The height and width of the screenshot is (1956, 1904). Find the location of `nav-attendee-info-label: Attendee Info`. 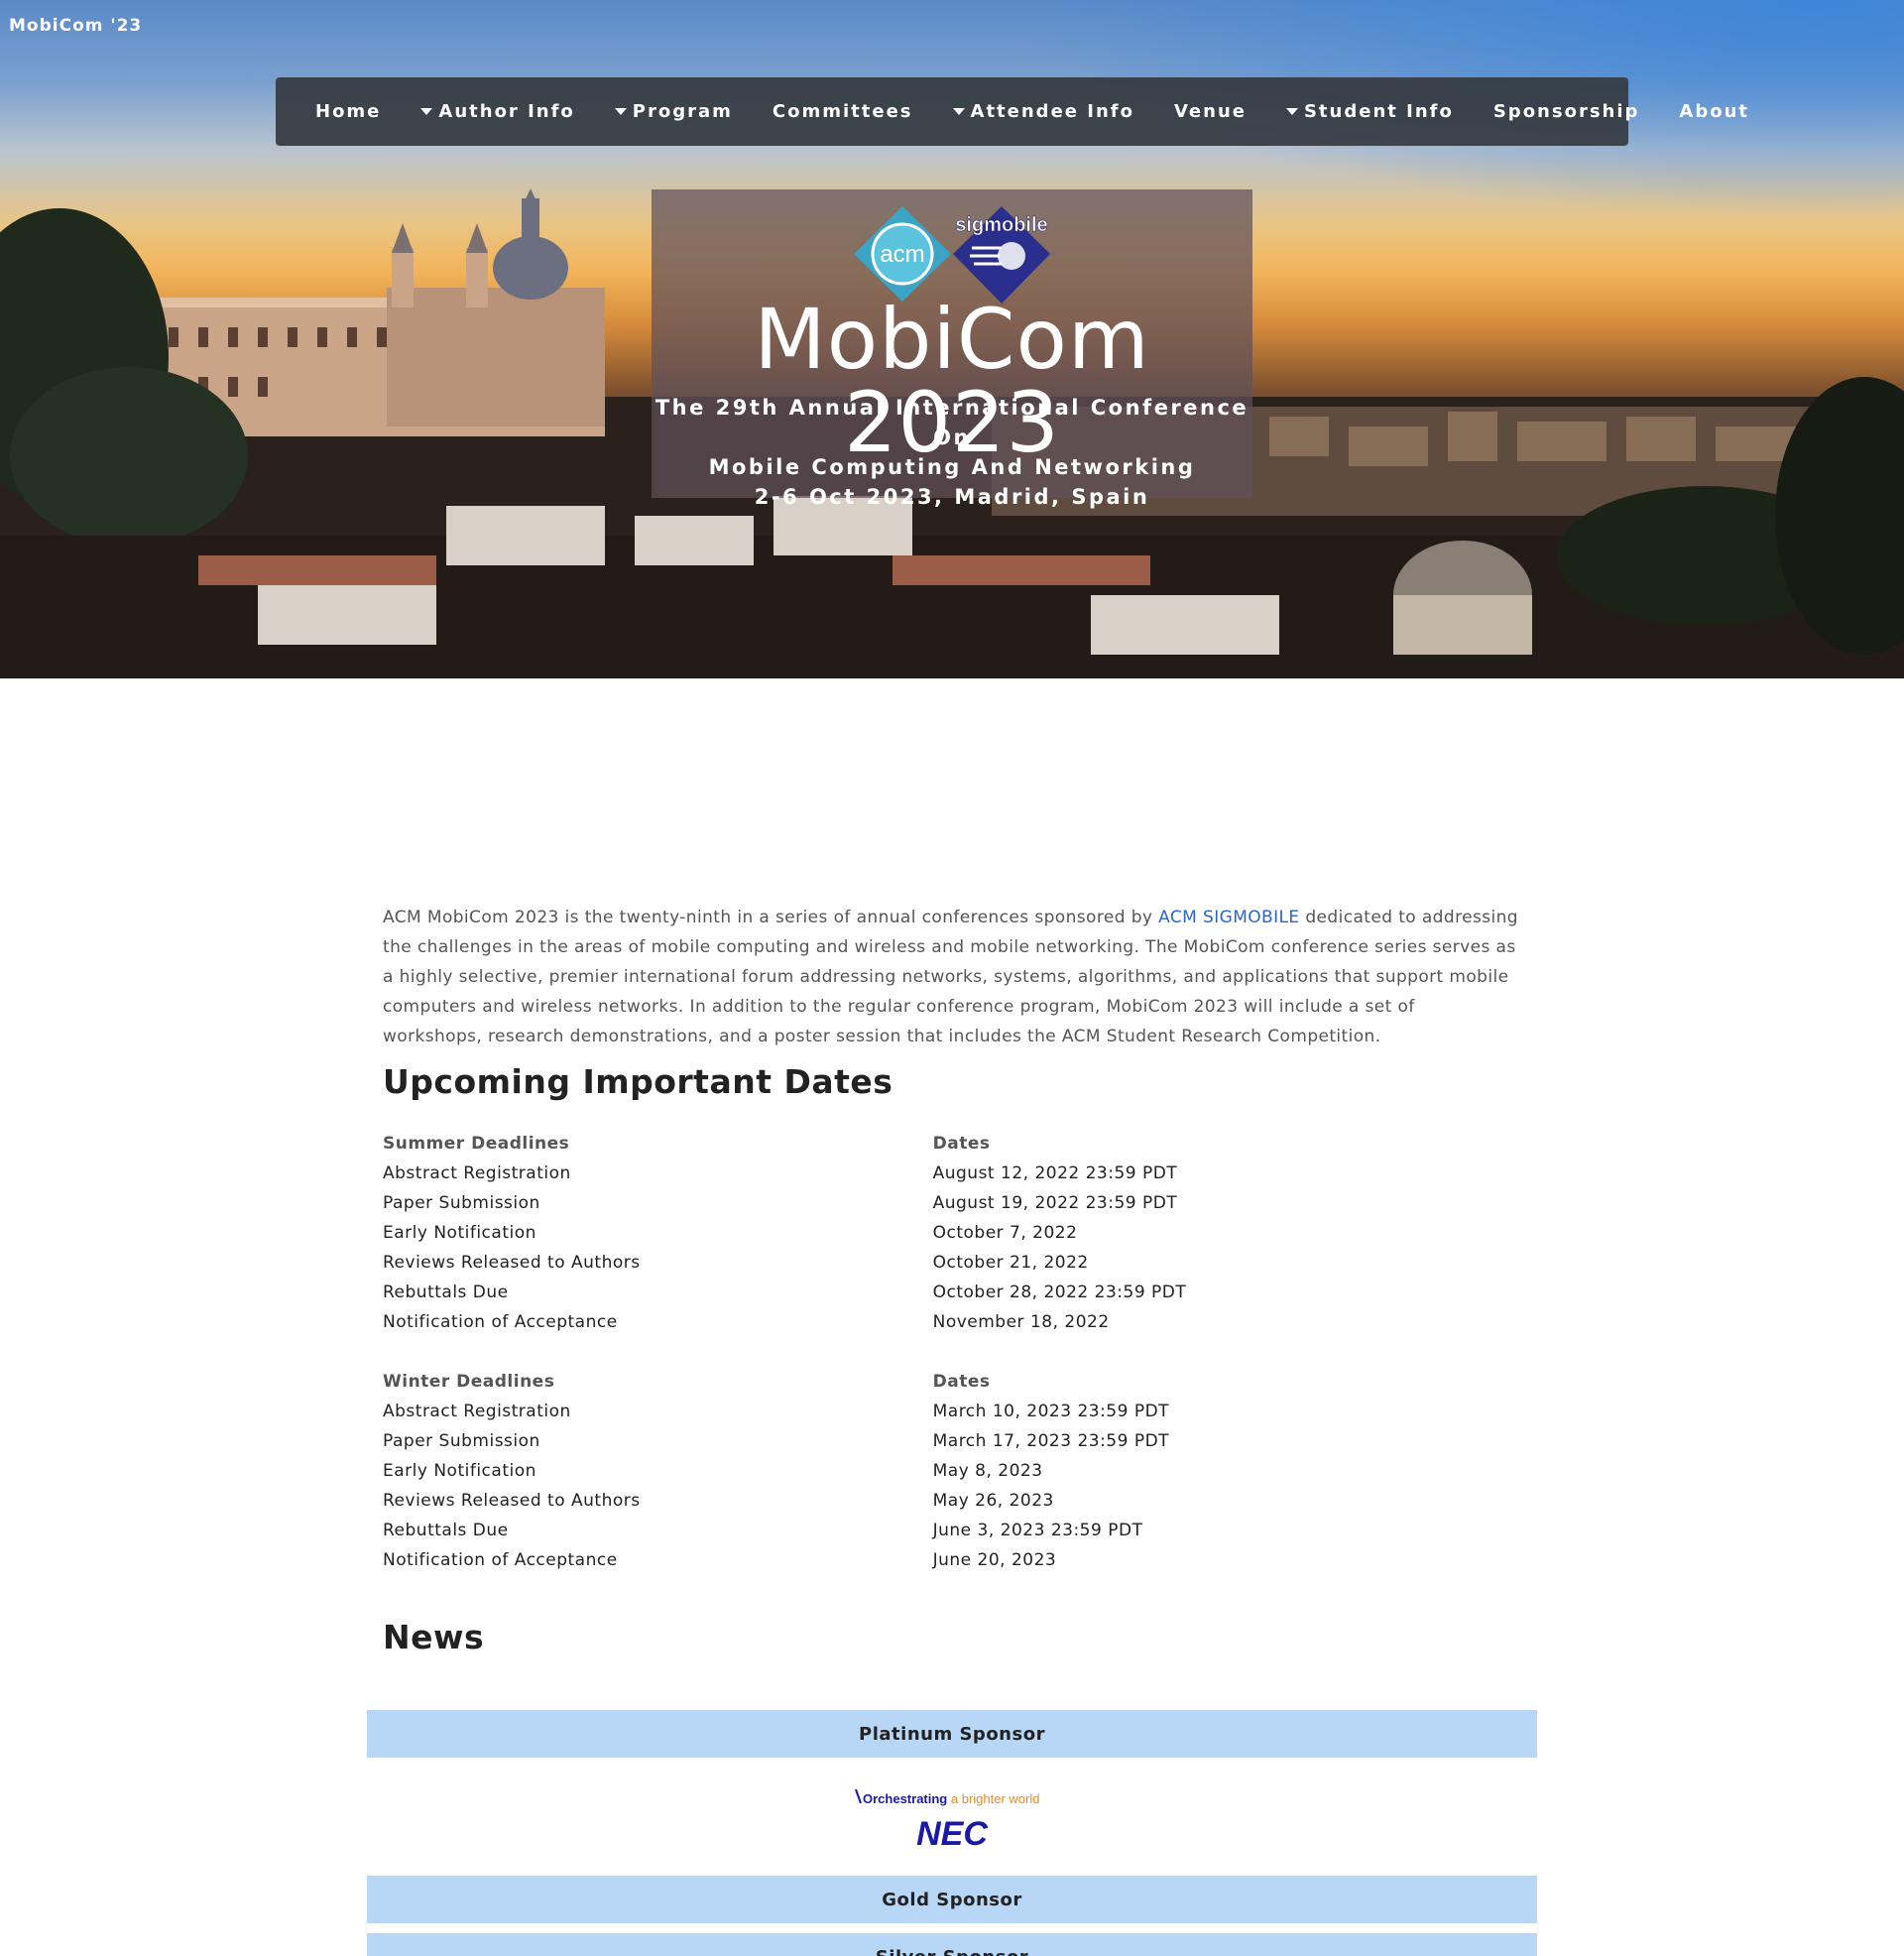

nav-attendee-info-label: Attendee Info is located at coordinates (1052, 111).